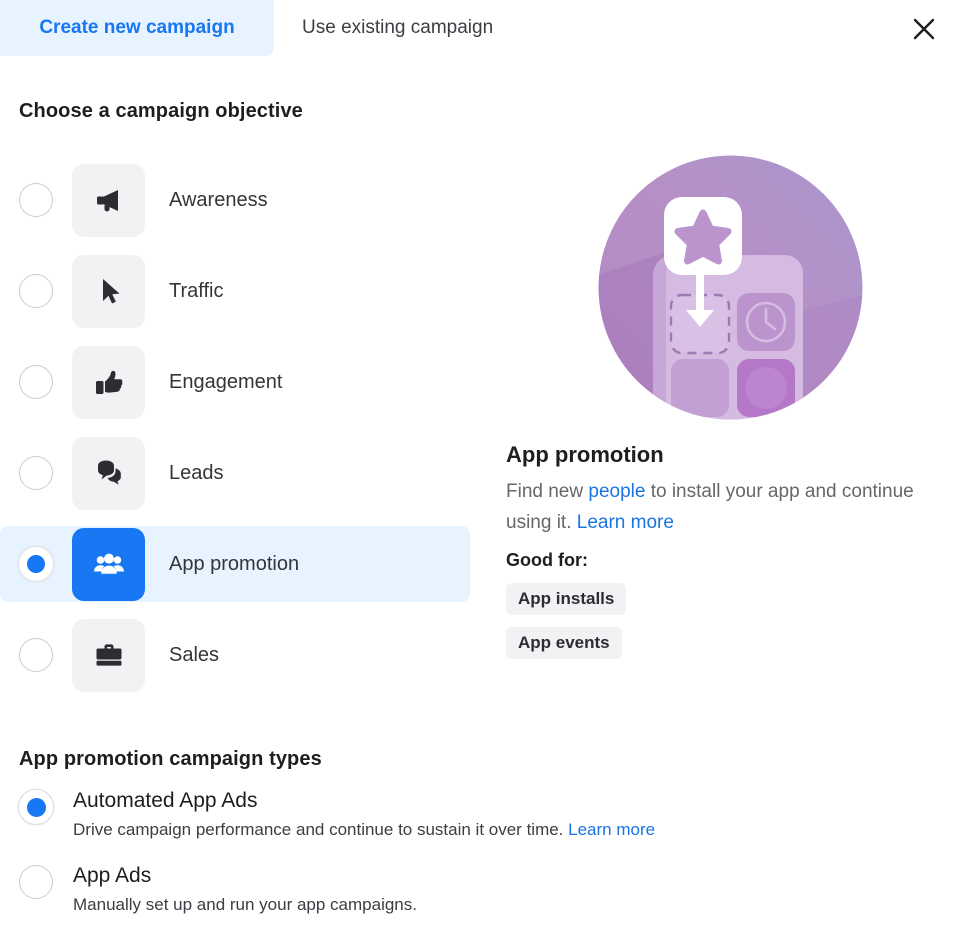 Image resolution: width=960 pixels, height=946 pixels. What do you see at coordinates (36, 473) in the screenshot?
I see `radio-leads` at bounding box center [36, 473].